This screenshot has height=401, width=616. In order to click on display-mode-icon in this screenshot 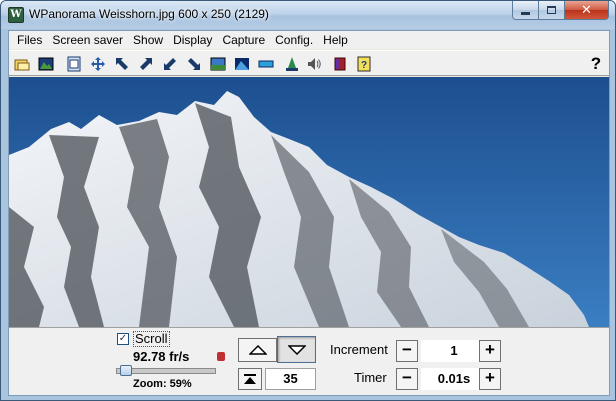, I will do `click(218, 64)`.